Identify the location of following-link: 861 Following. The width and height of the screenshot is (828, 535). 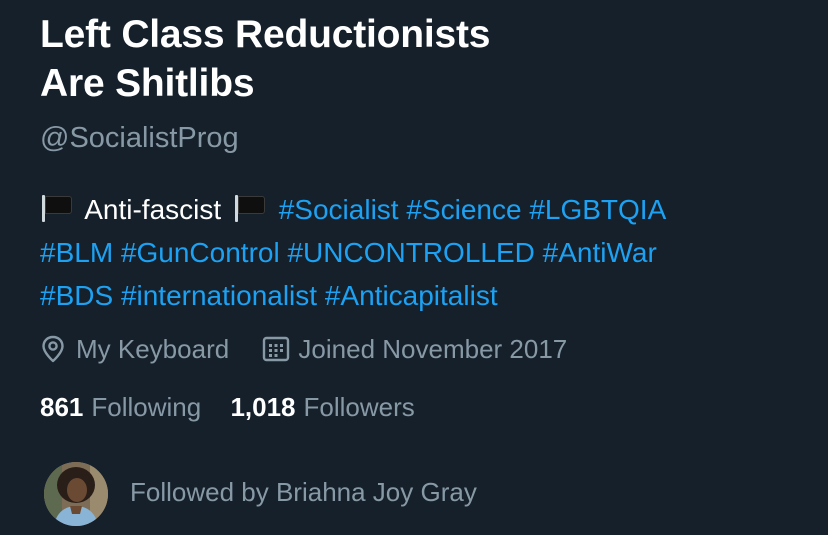
(120, 407).